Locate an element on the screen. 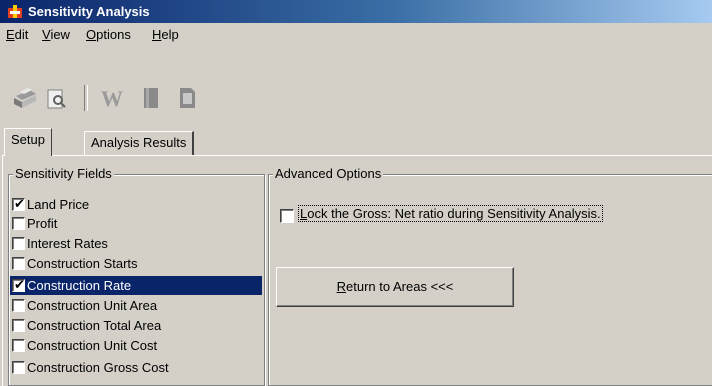 Image resolution: width=712 pixels, height=386 pixels. sensitivity-field-row: Profit is located at coordinates (136, 223).